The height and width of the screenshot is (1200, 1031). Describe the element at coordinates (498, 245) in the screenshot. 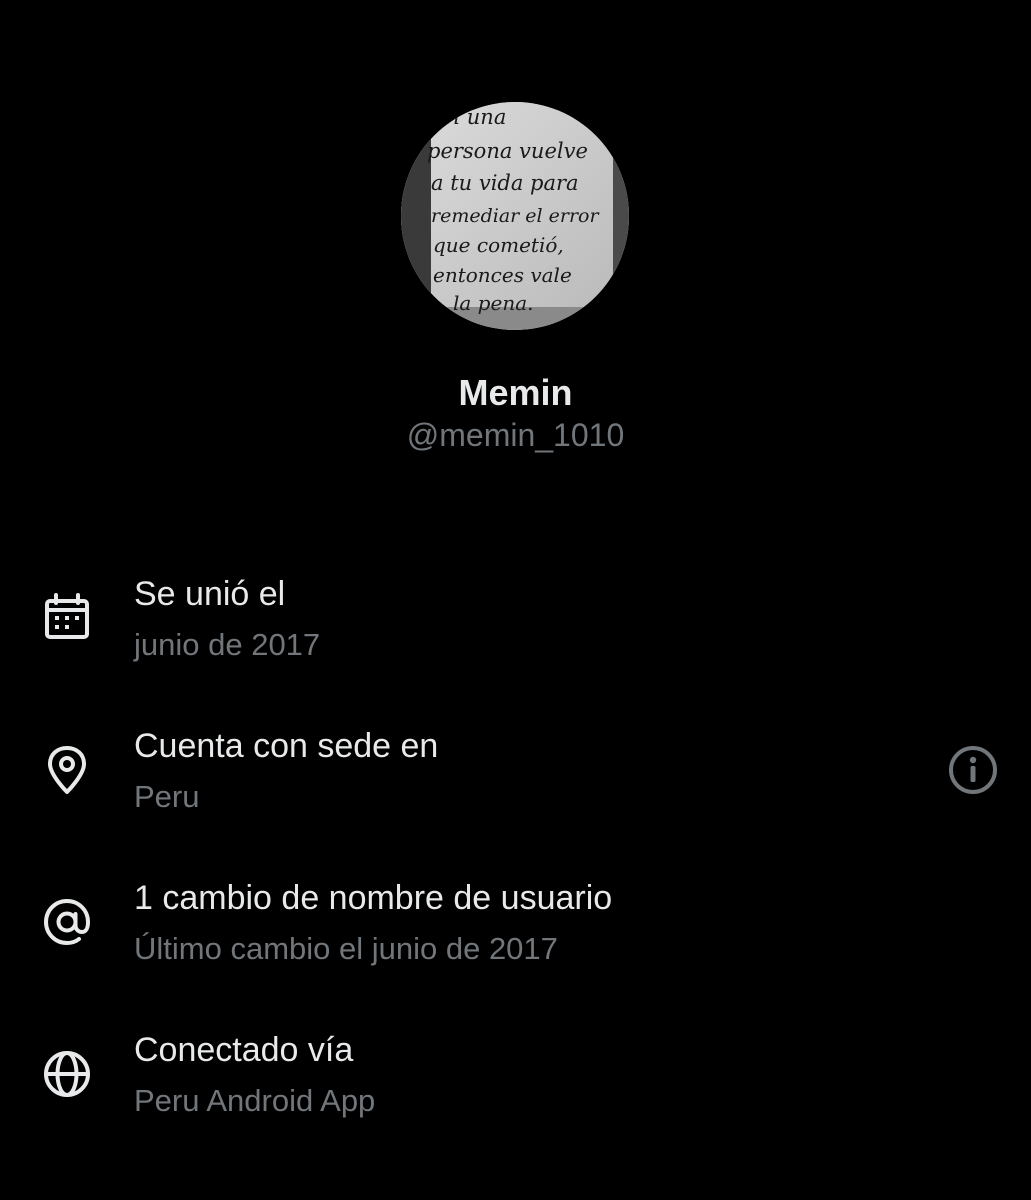

I see `avatar-line: que cometió,` at that location.